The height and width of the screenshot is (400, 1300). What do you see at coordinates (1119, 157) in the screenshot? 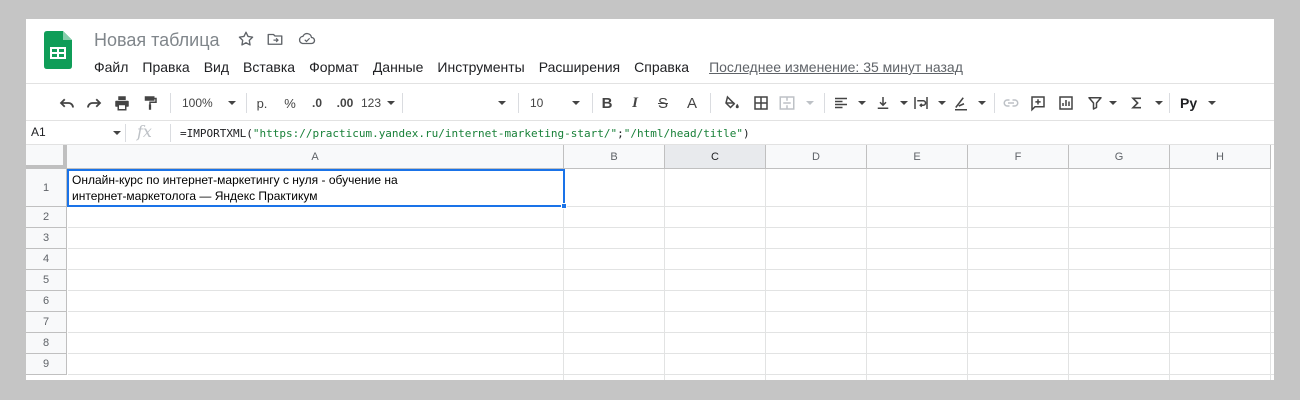
I see `column-header-g: G` at bounding box center [1119, 157].